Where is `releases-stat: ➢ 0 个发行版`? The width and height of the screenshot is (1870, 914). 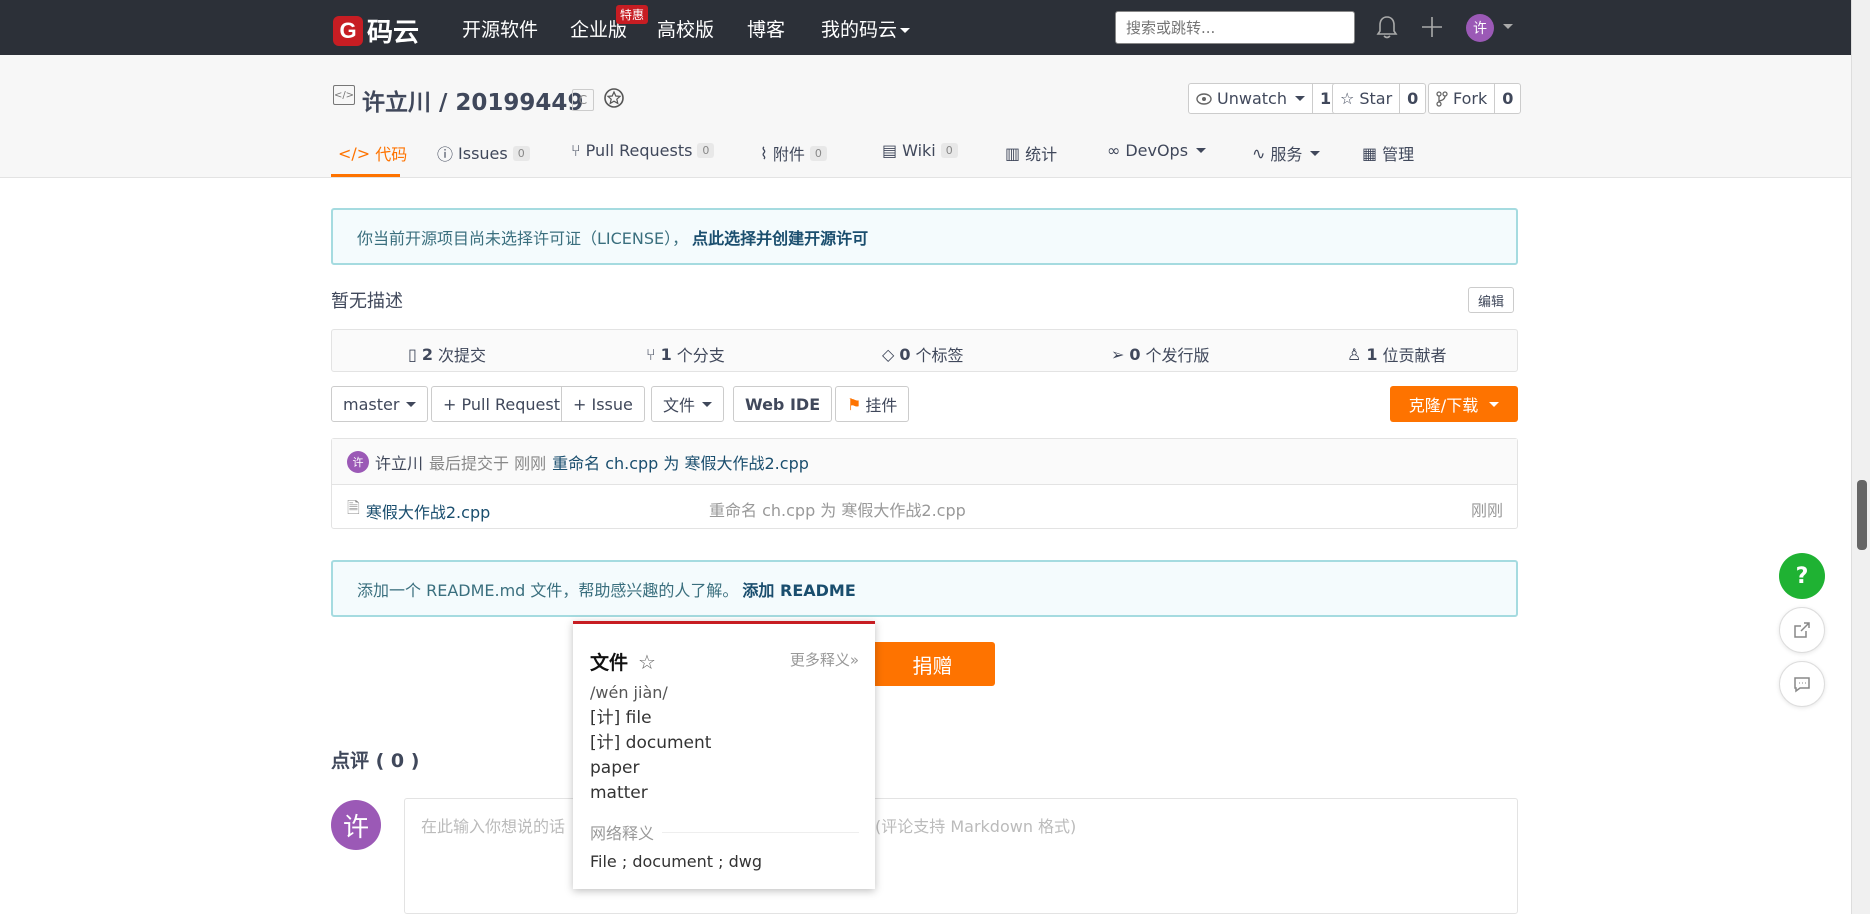
releases-stat: ➢ 0 个发行版 is located at coordinates (1160, 354).